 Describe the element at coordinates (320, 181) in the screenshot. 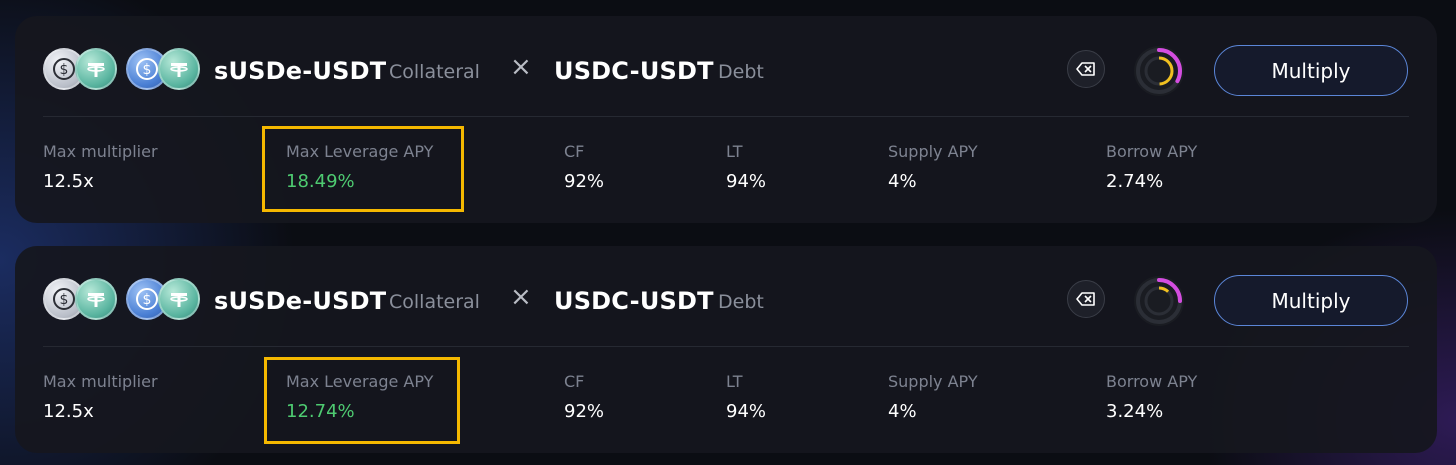

I see `stat-value: 18.49%` at that location.